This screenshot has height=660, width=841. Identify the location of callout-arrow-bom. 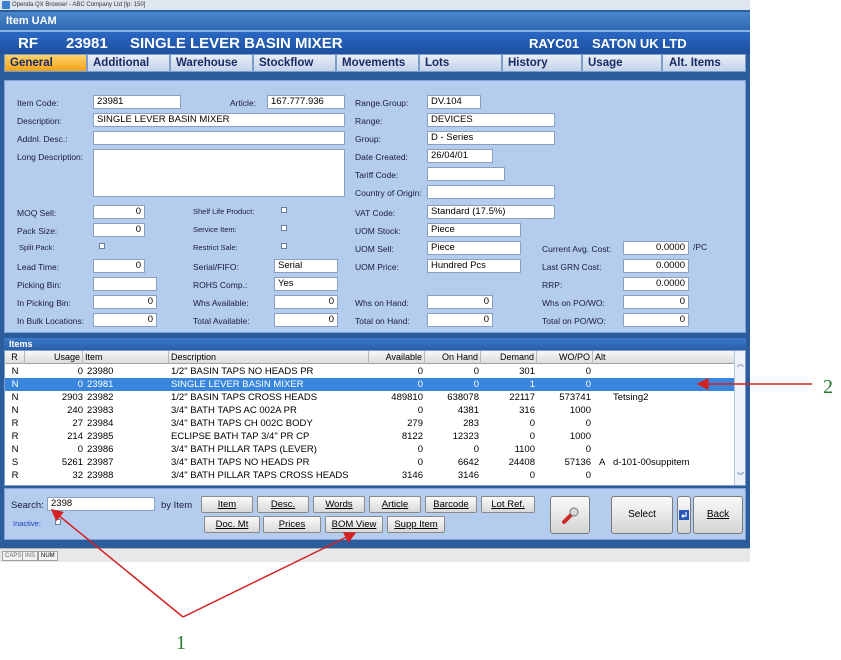
(269, 575).